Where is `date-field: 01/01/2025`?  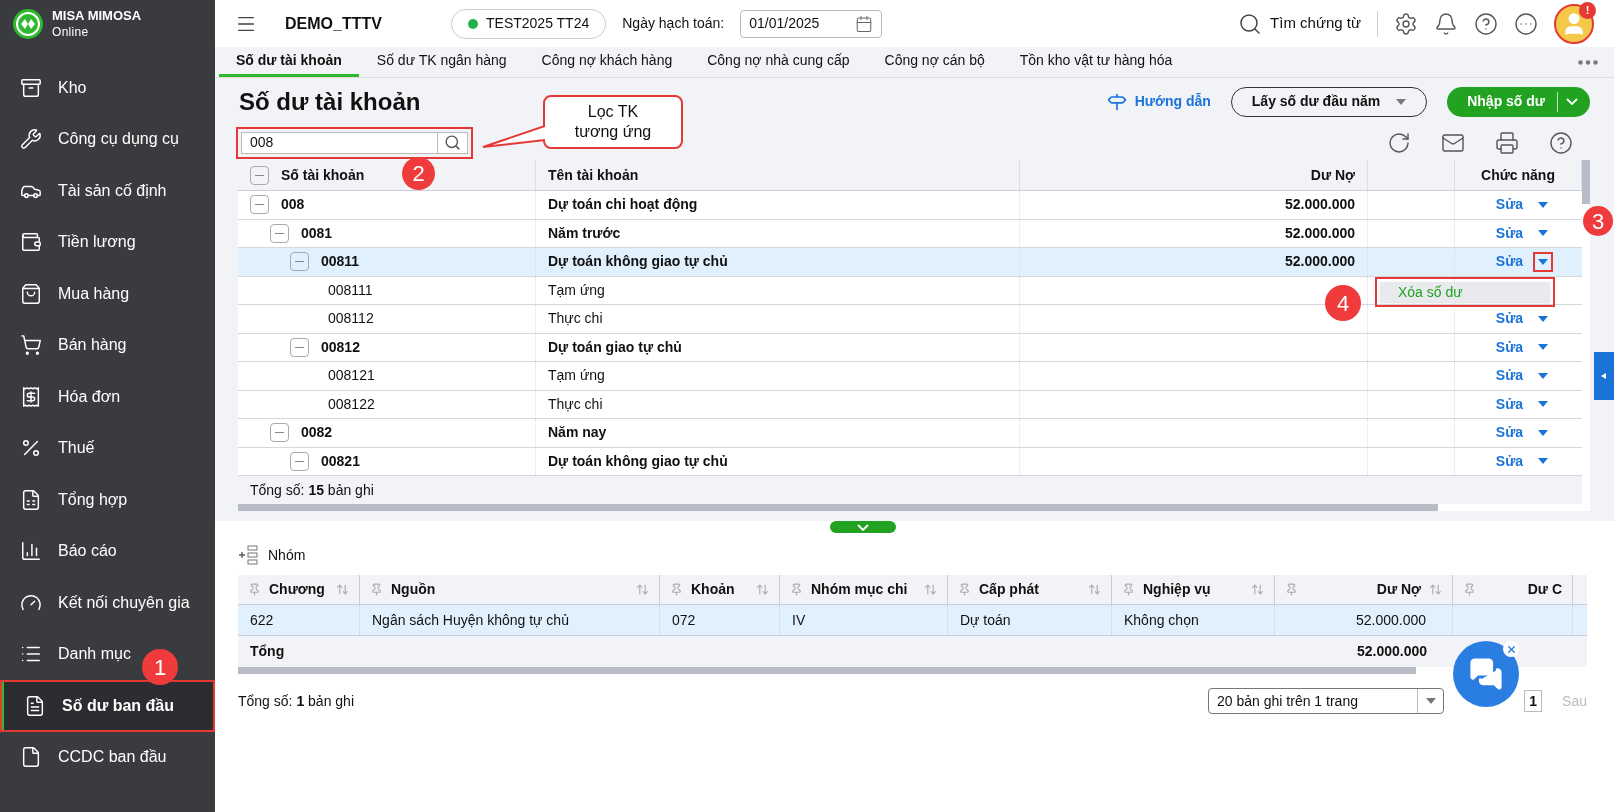
date-field: 01/01/2025 is located at coordinates (811, 23).